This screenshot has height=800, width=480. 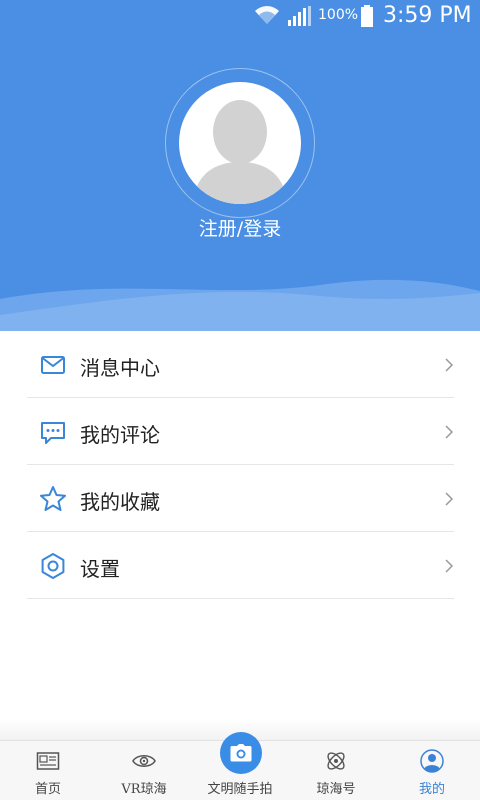 What do you see at coordinates (336, 789) in the screenshot?
I see `nav-label: 琼海号` at bounding box center [336, 789].